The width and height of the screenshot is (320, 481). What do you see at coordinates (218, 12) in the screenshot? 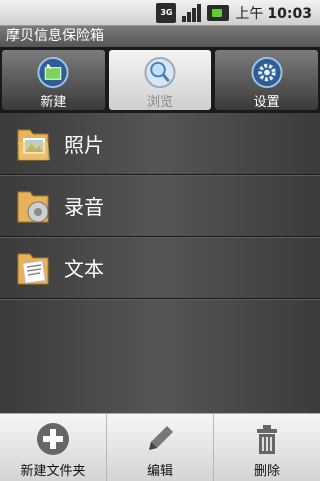
I see `battery-icon` at bounding box center [218, 12].